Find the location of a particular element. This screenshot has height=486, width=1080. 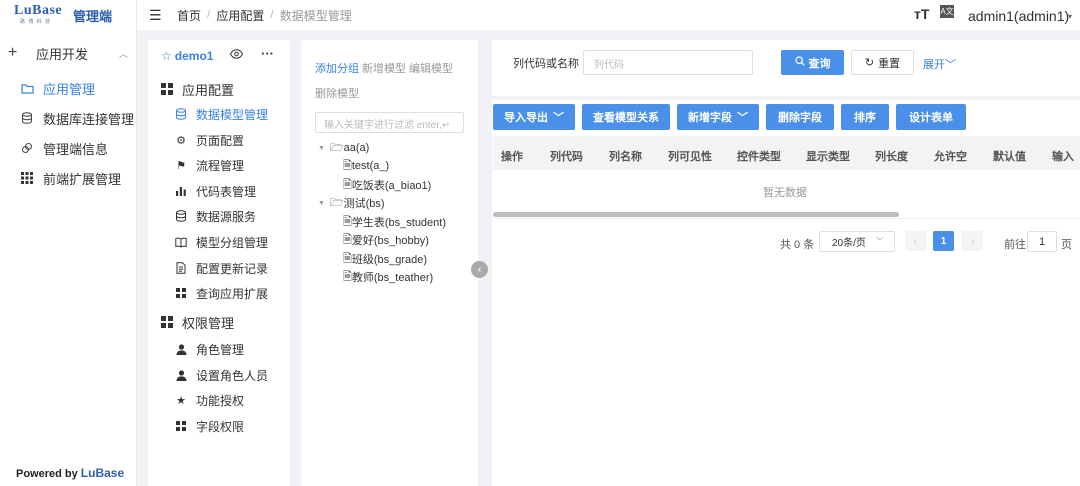

expand-link: 展开﹀ is located at coordinates (939, 64).